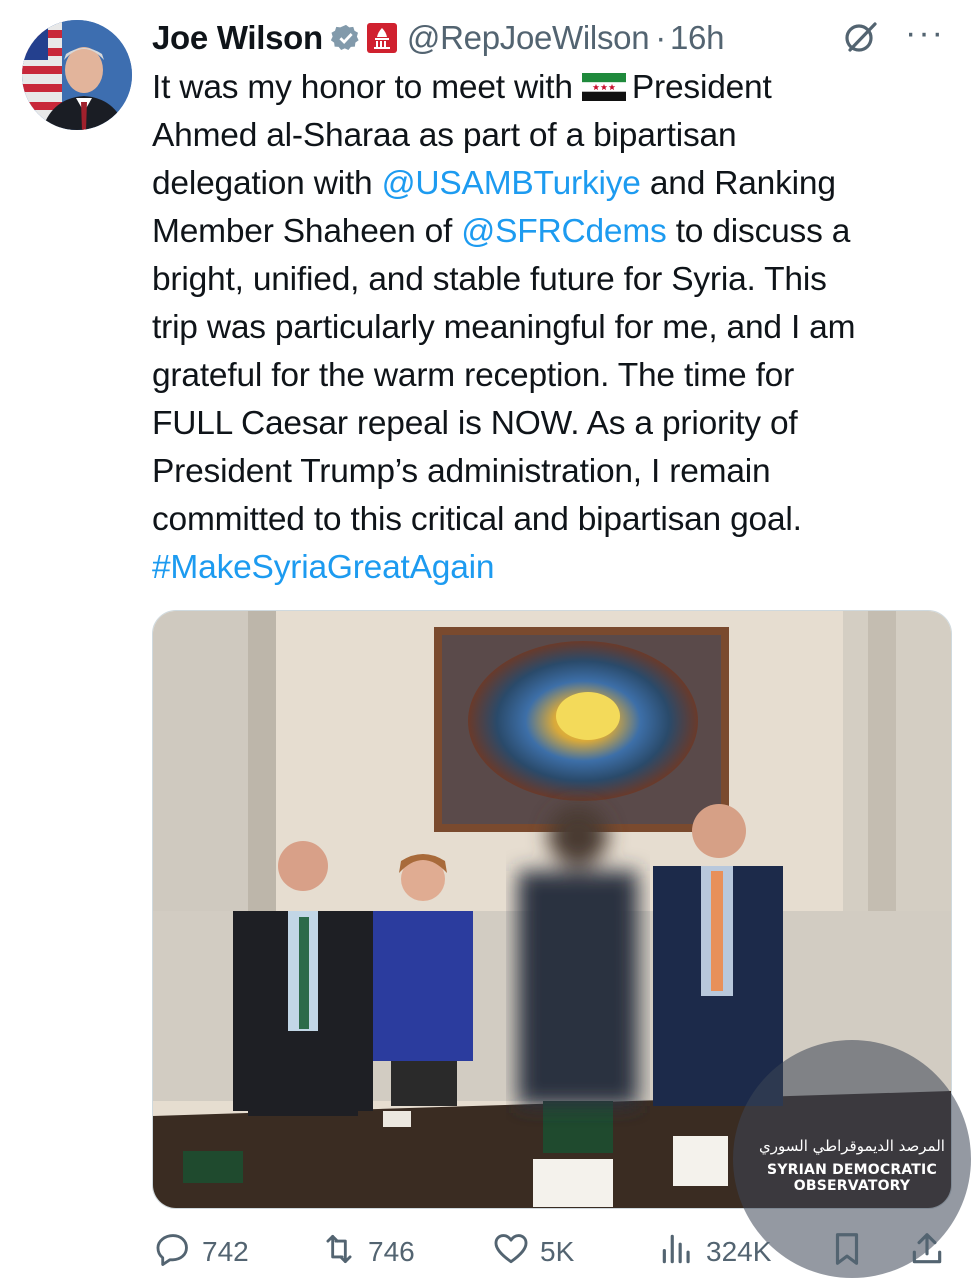 This screenshot has height=1280, width=973. I want to click on repost-button: 746, so click(367, 1252).